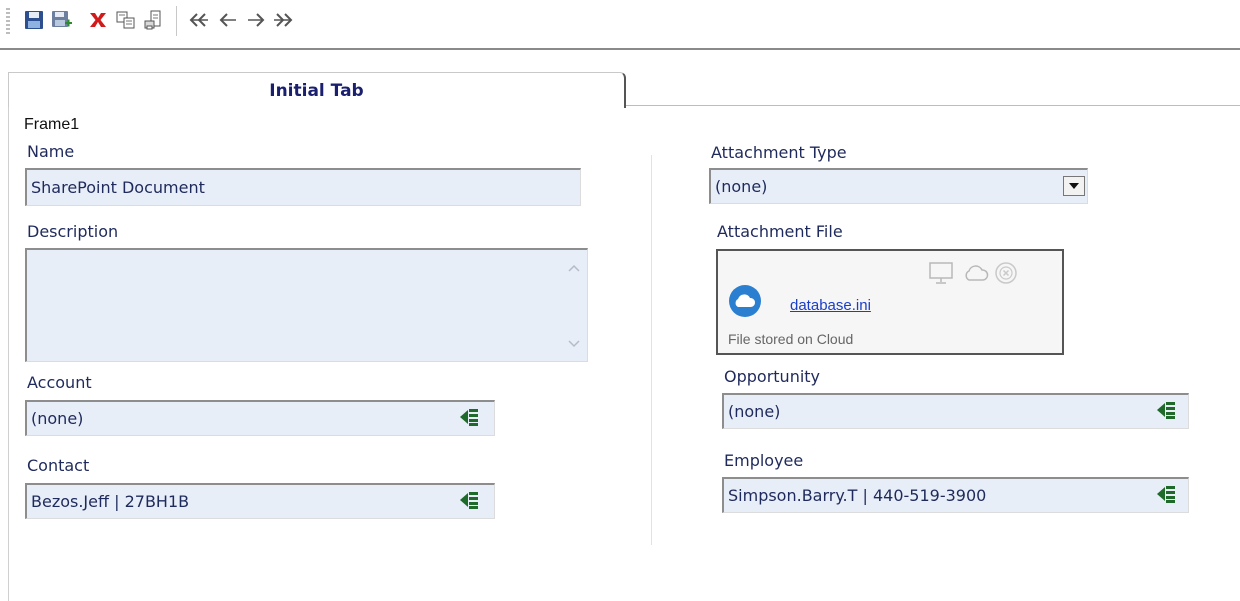 The image size is (1240, 601). What do you see at coordinates (256, 20) in the screenshot?
I see `next-record-icon` at bounding box center [256, 20].